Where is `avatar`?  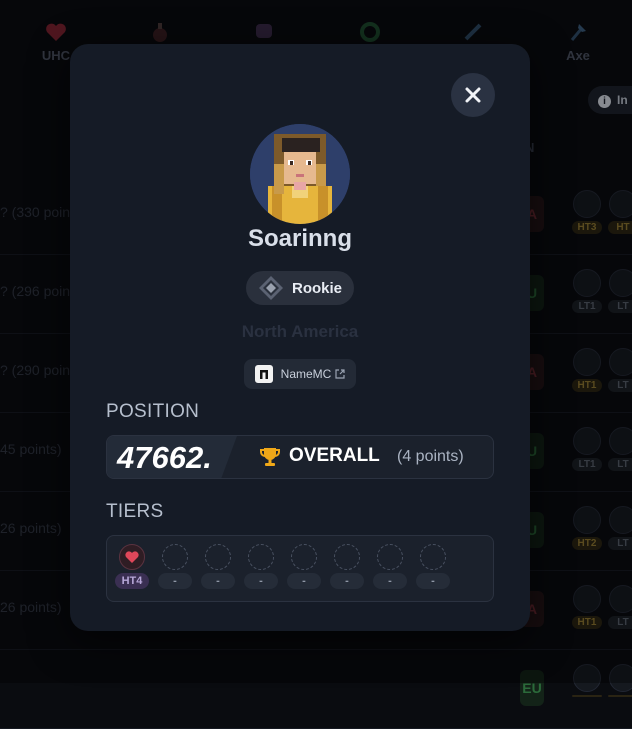 avatar is located at coordinates (300, 174).